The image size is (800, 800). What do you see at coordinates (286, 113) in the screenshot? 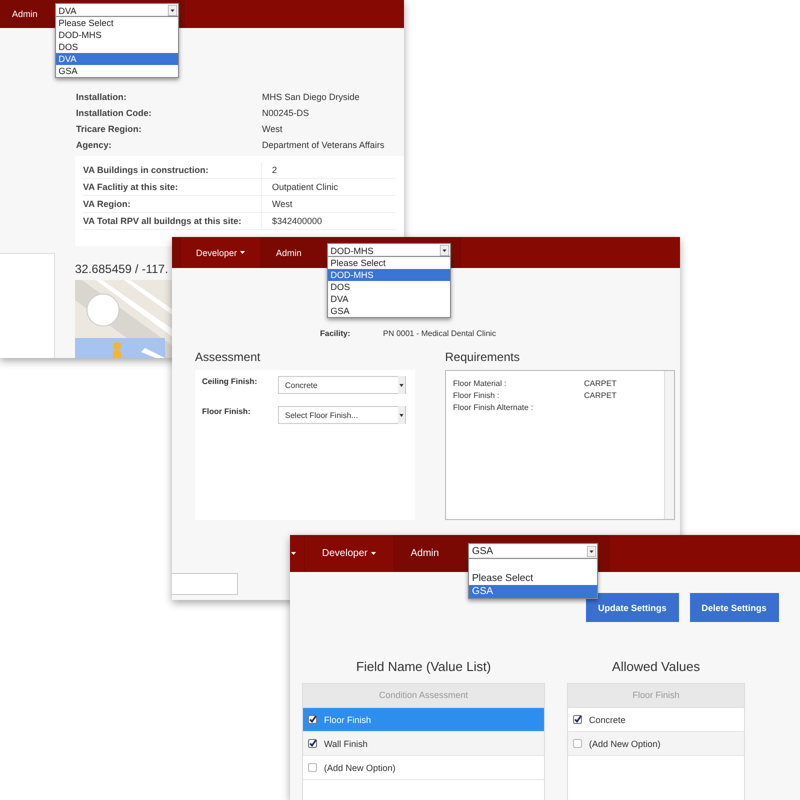
I see `field-value: N00245-DS` at bounding box center [286, 113].